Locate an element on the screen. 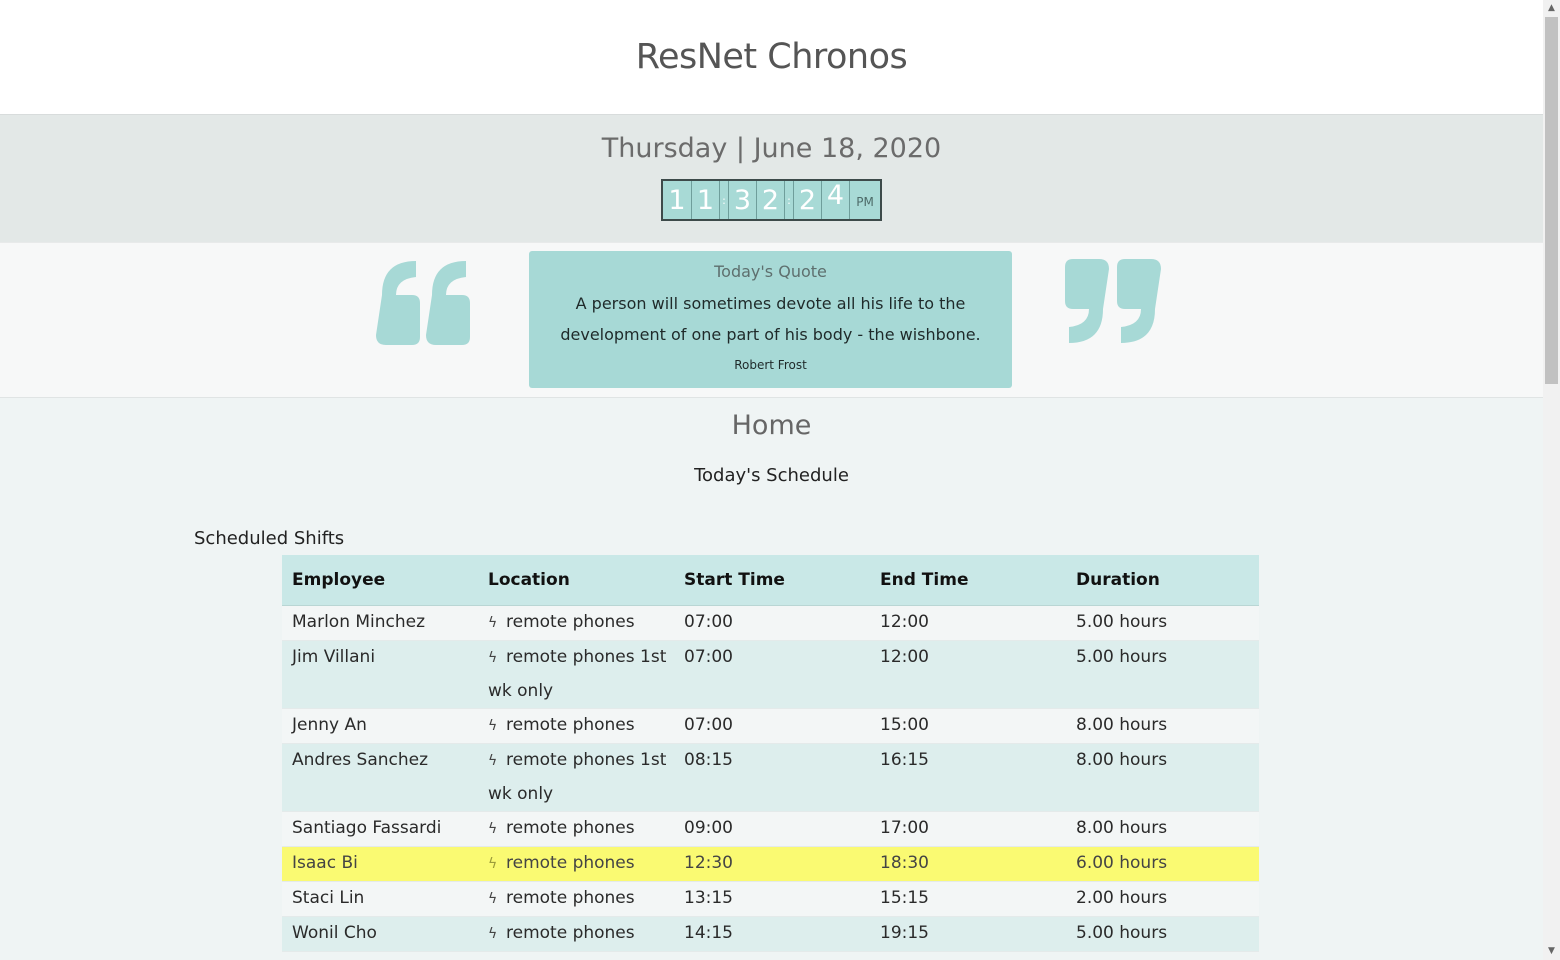 Image resolution: width=1560 pixels, height=960 pixels. clock-minute-tens: 3 is located at coordinates (742, 200).